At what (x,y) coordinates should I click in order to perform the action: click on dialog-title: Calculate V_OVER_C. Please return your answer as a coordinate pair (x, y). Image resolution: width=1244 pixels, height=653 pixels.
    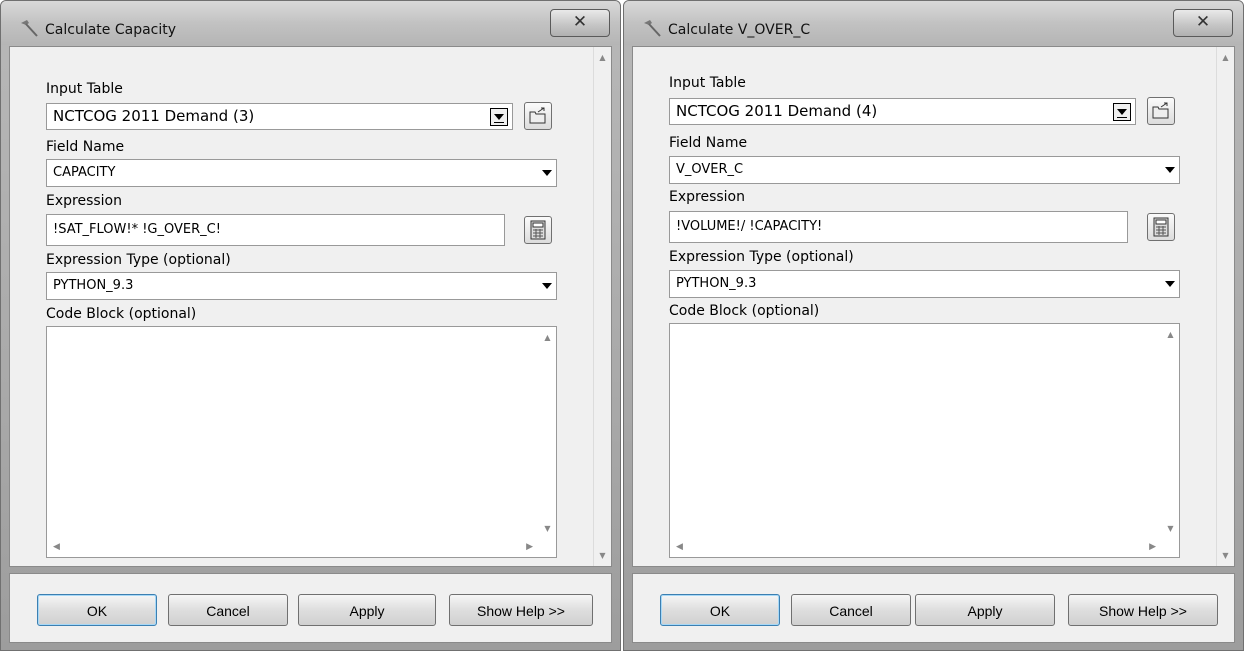
    Looking at the image, I should click on (739, 30).